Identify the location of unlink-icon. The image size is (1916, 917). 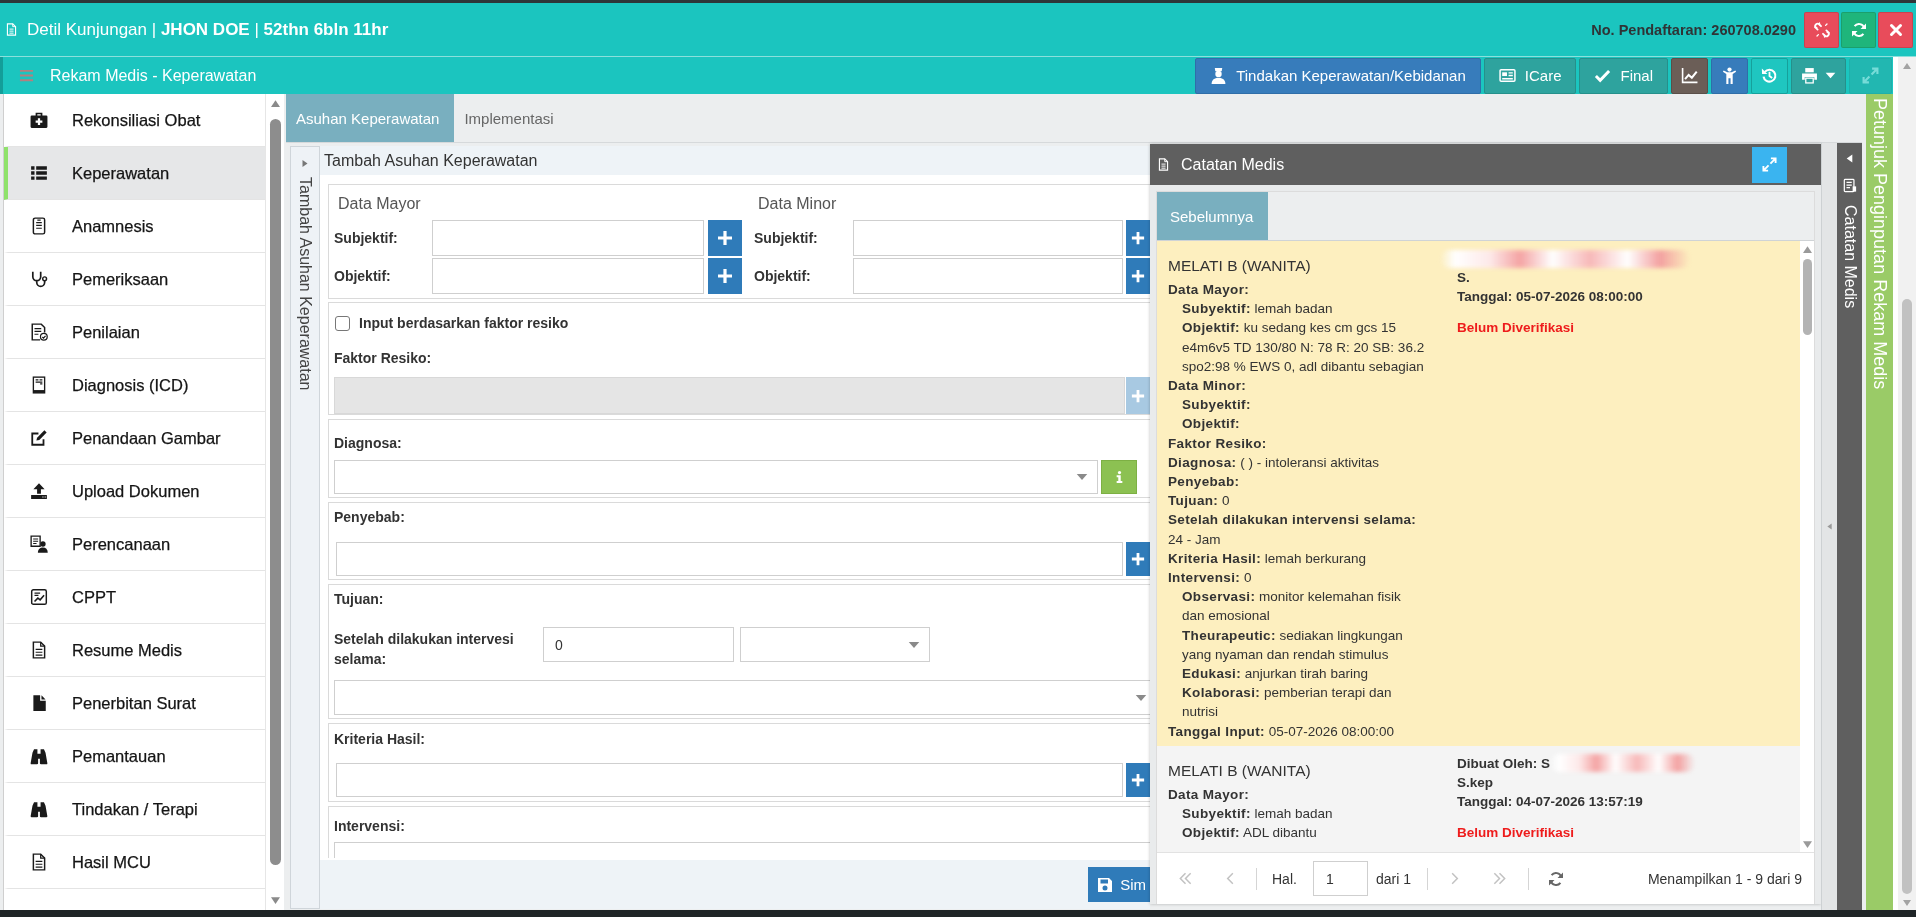
(1821, 29).